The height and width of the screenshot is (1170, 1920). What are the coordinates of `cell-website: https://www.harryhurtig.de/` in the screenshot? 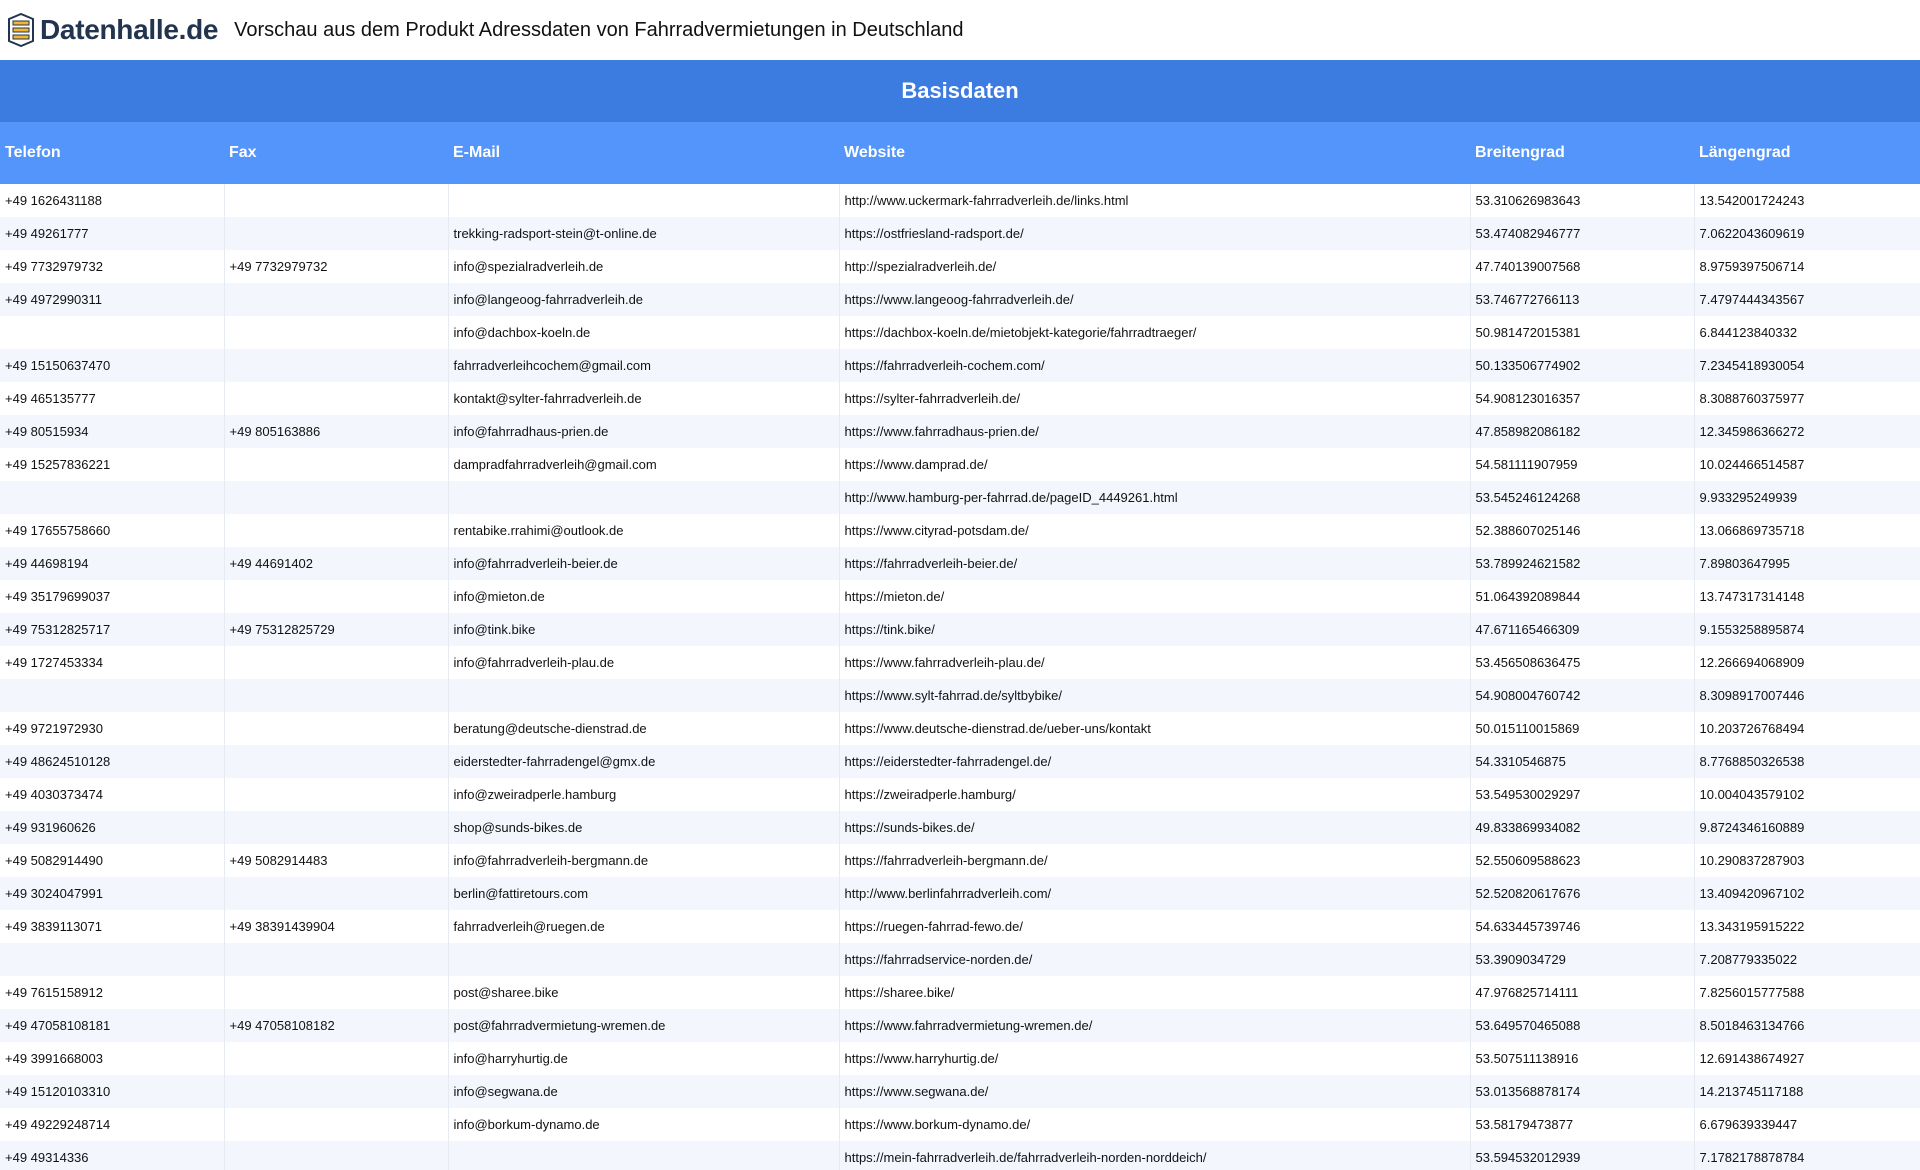 It's located at (1155, 1058).